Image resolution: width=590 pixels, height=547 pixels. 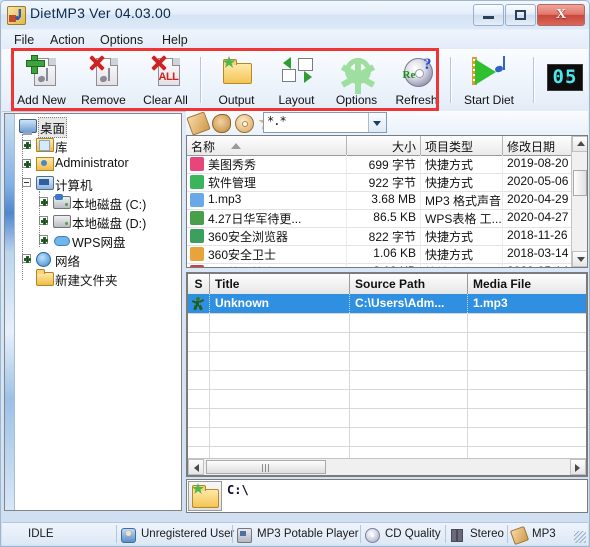 I want to click on scroll-left-button, so click(x=196, y=467).